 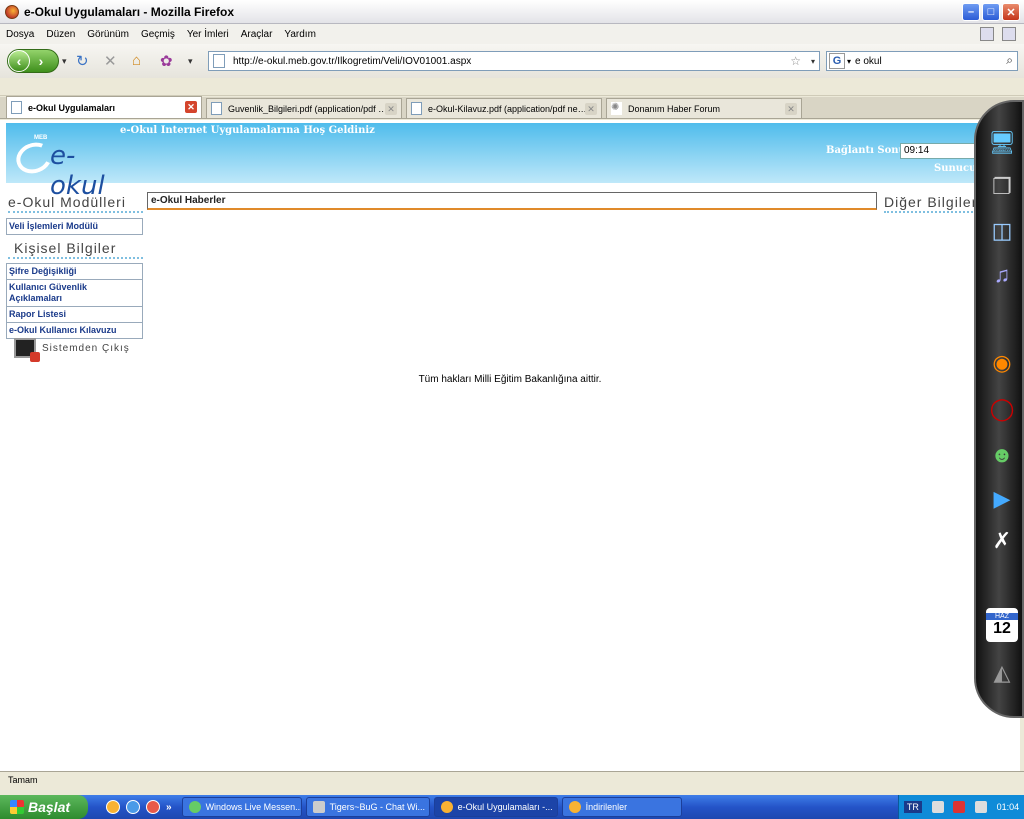 I want to click on maximize-button: □, so click(x=991, y=12).